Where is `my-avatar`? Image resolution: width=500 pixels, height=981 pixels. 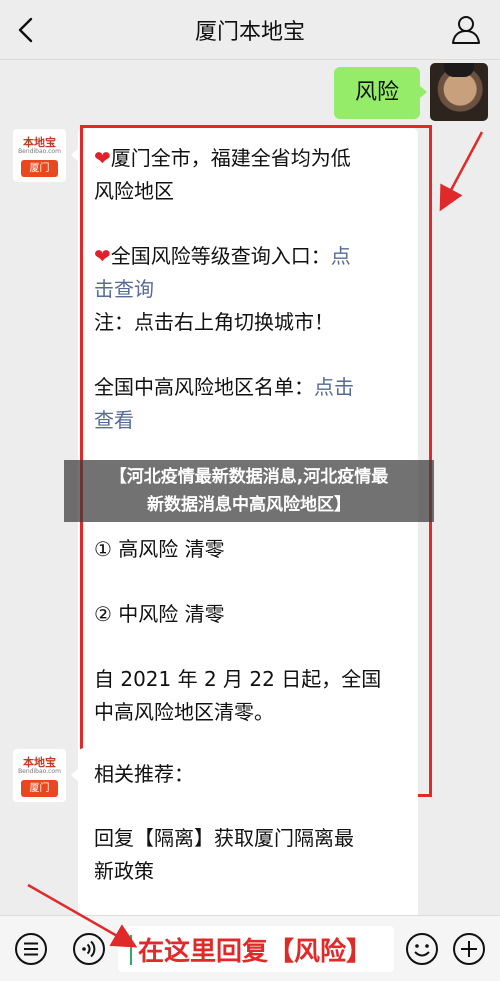 my-avatar is located at coordinates (459, 92).